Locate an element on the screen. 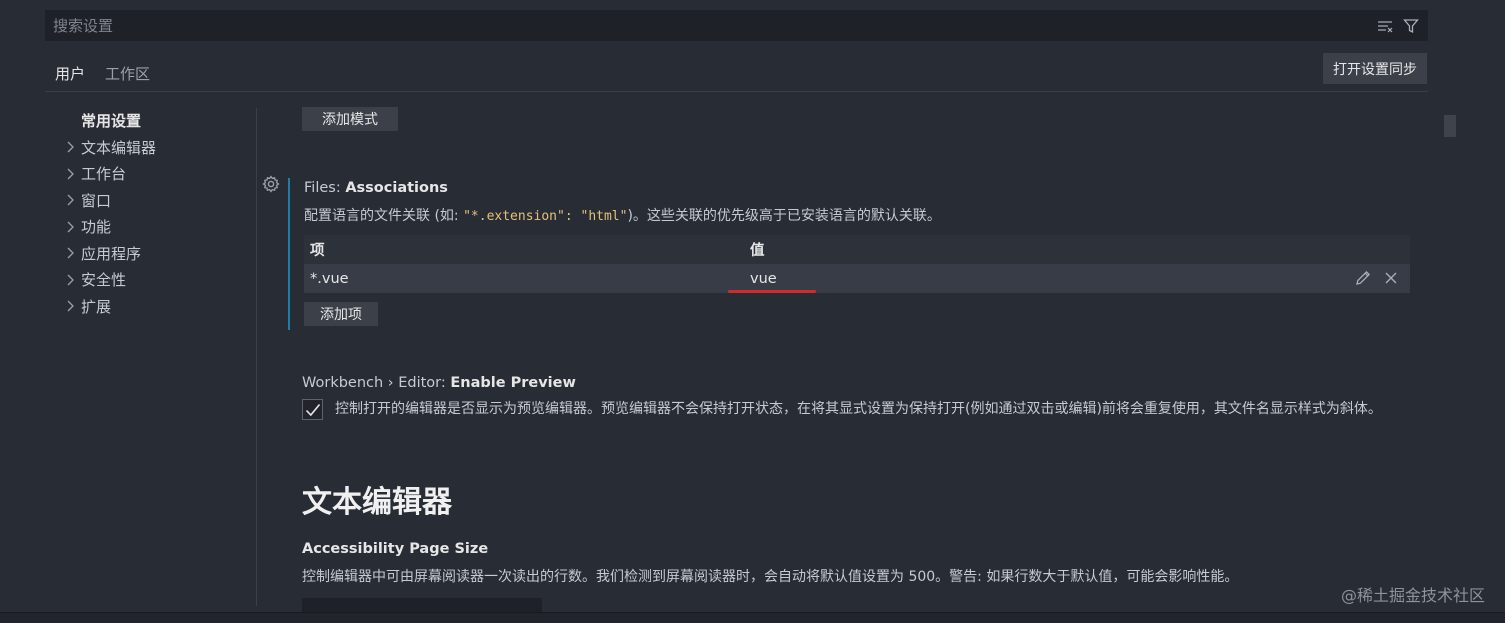  edit-icon is located at coordinates (1363, 278).